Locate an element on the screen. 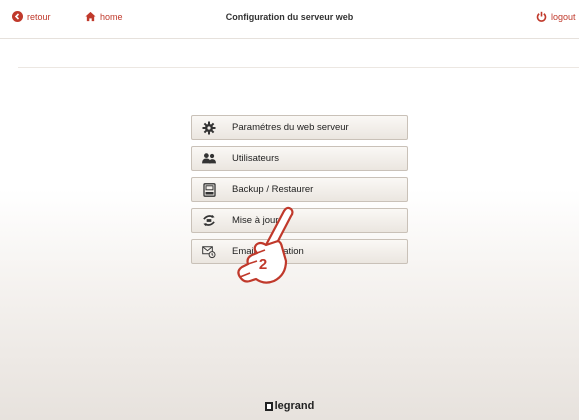 The height and width of the screenshot is (420, 579). backup-icon is located at coordinates (209, 189).